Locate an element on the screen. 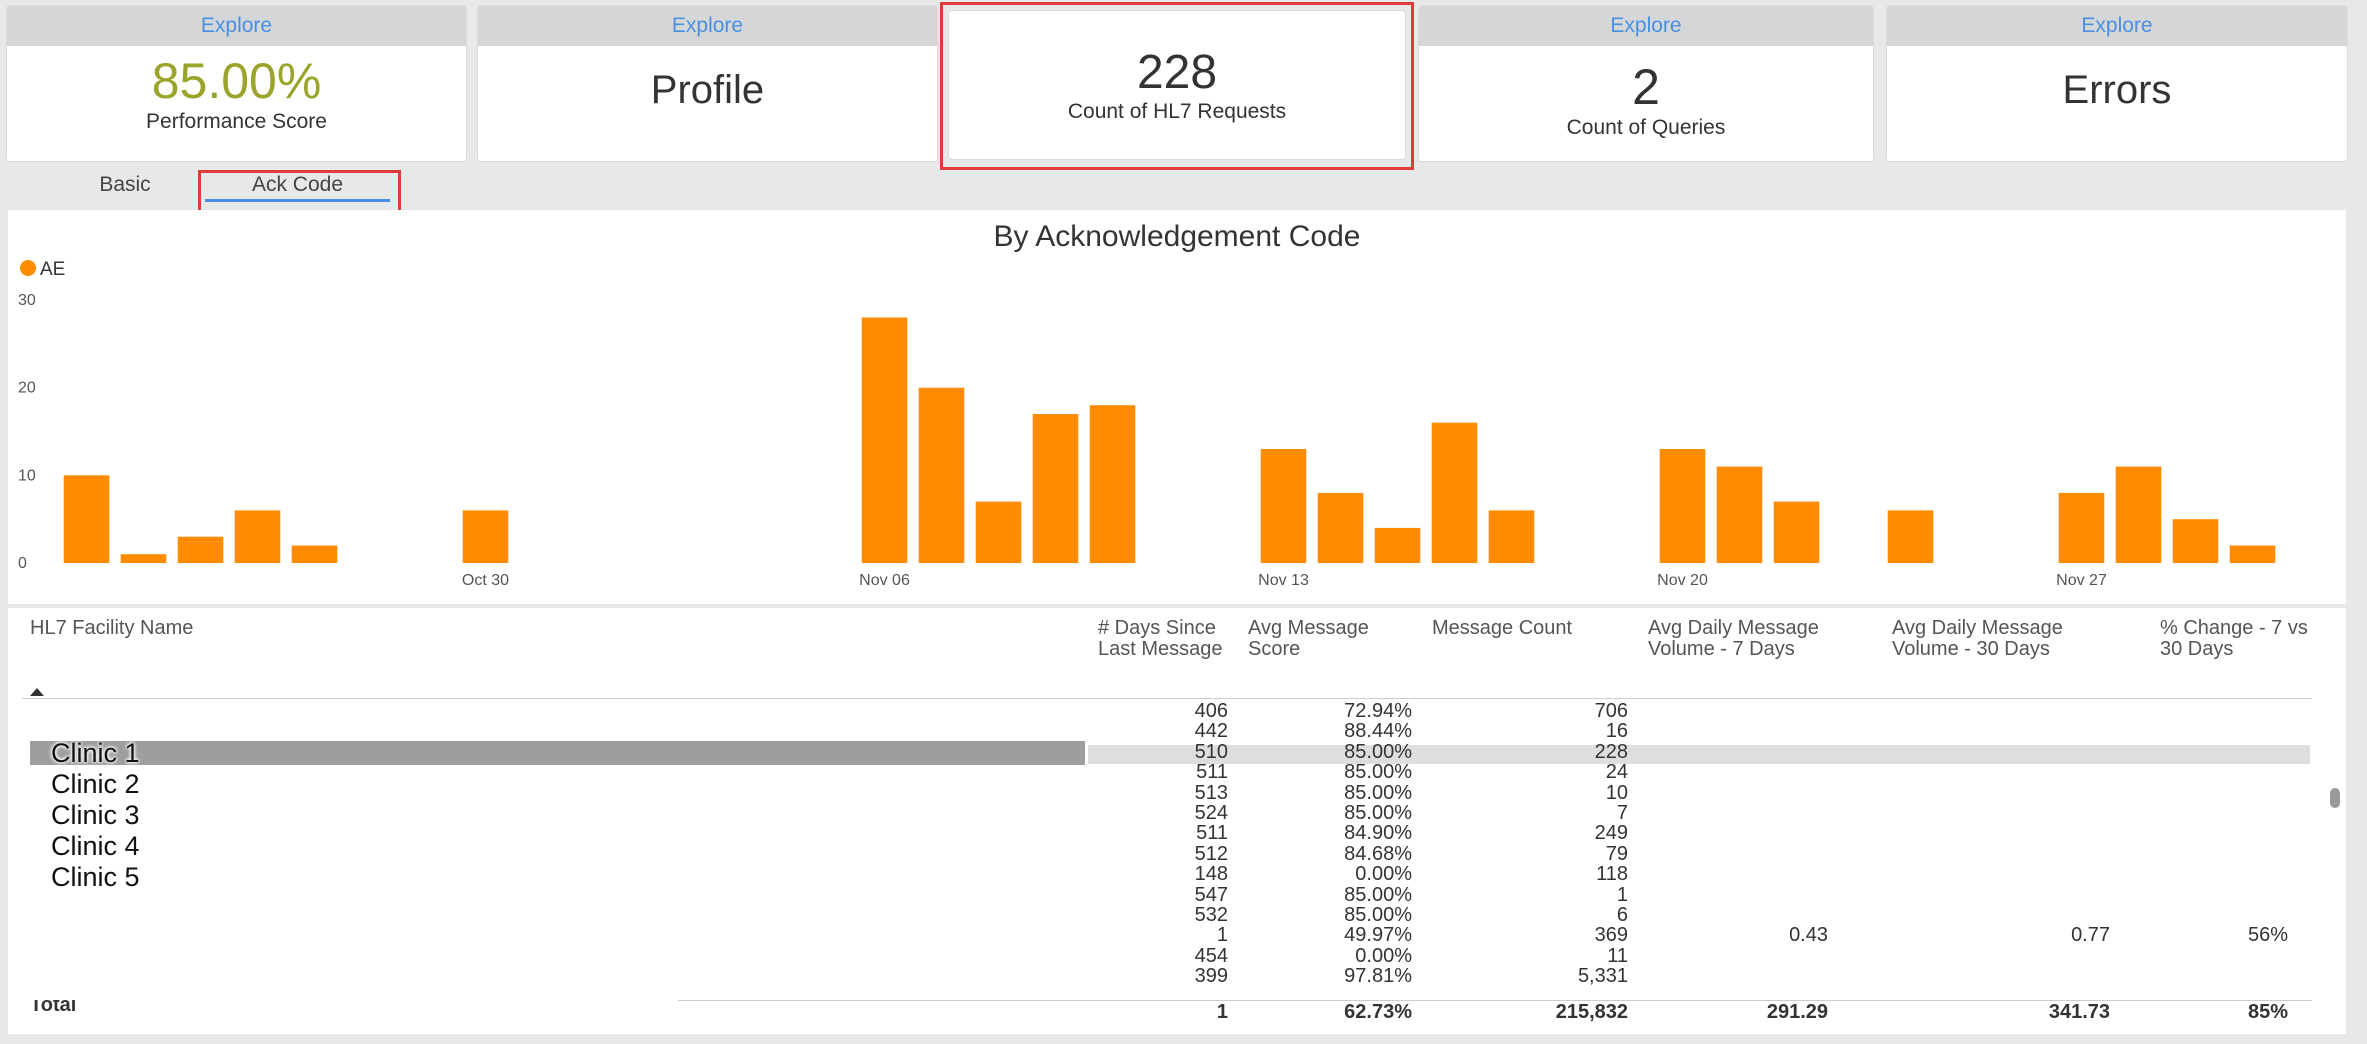 This screenshot has height=1044, width=2367. message-count-cell: 79 is located at coordinates (1616, 853).